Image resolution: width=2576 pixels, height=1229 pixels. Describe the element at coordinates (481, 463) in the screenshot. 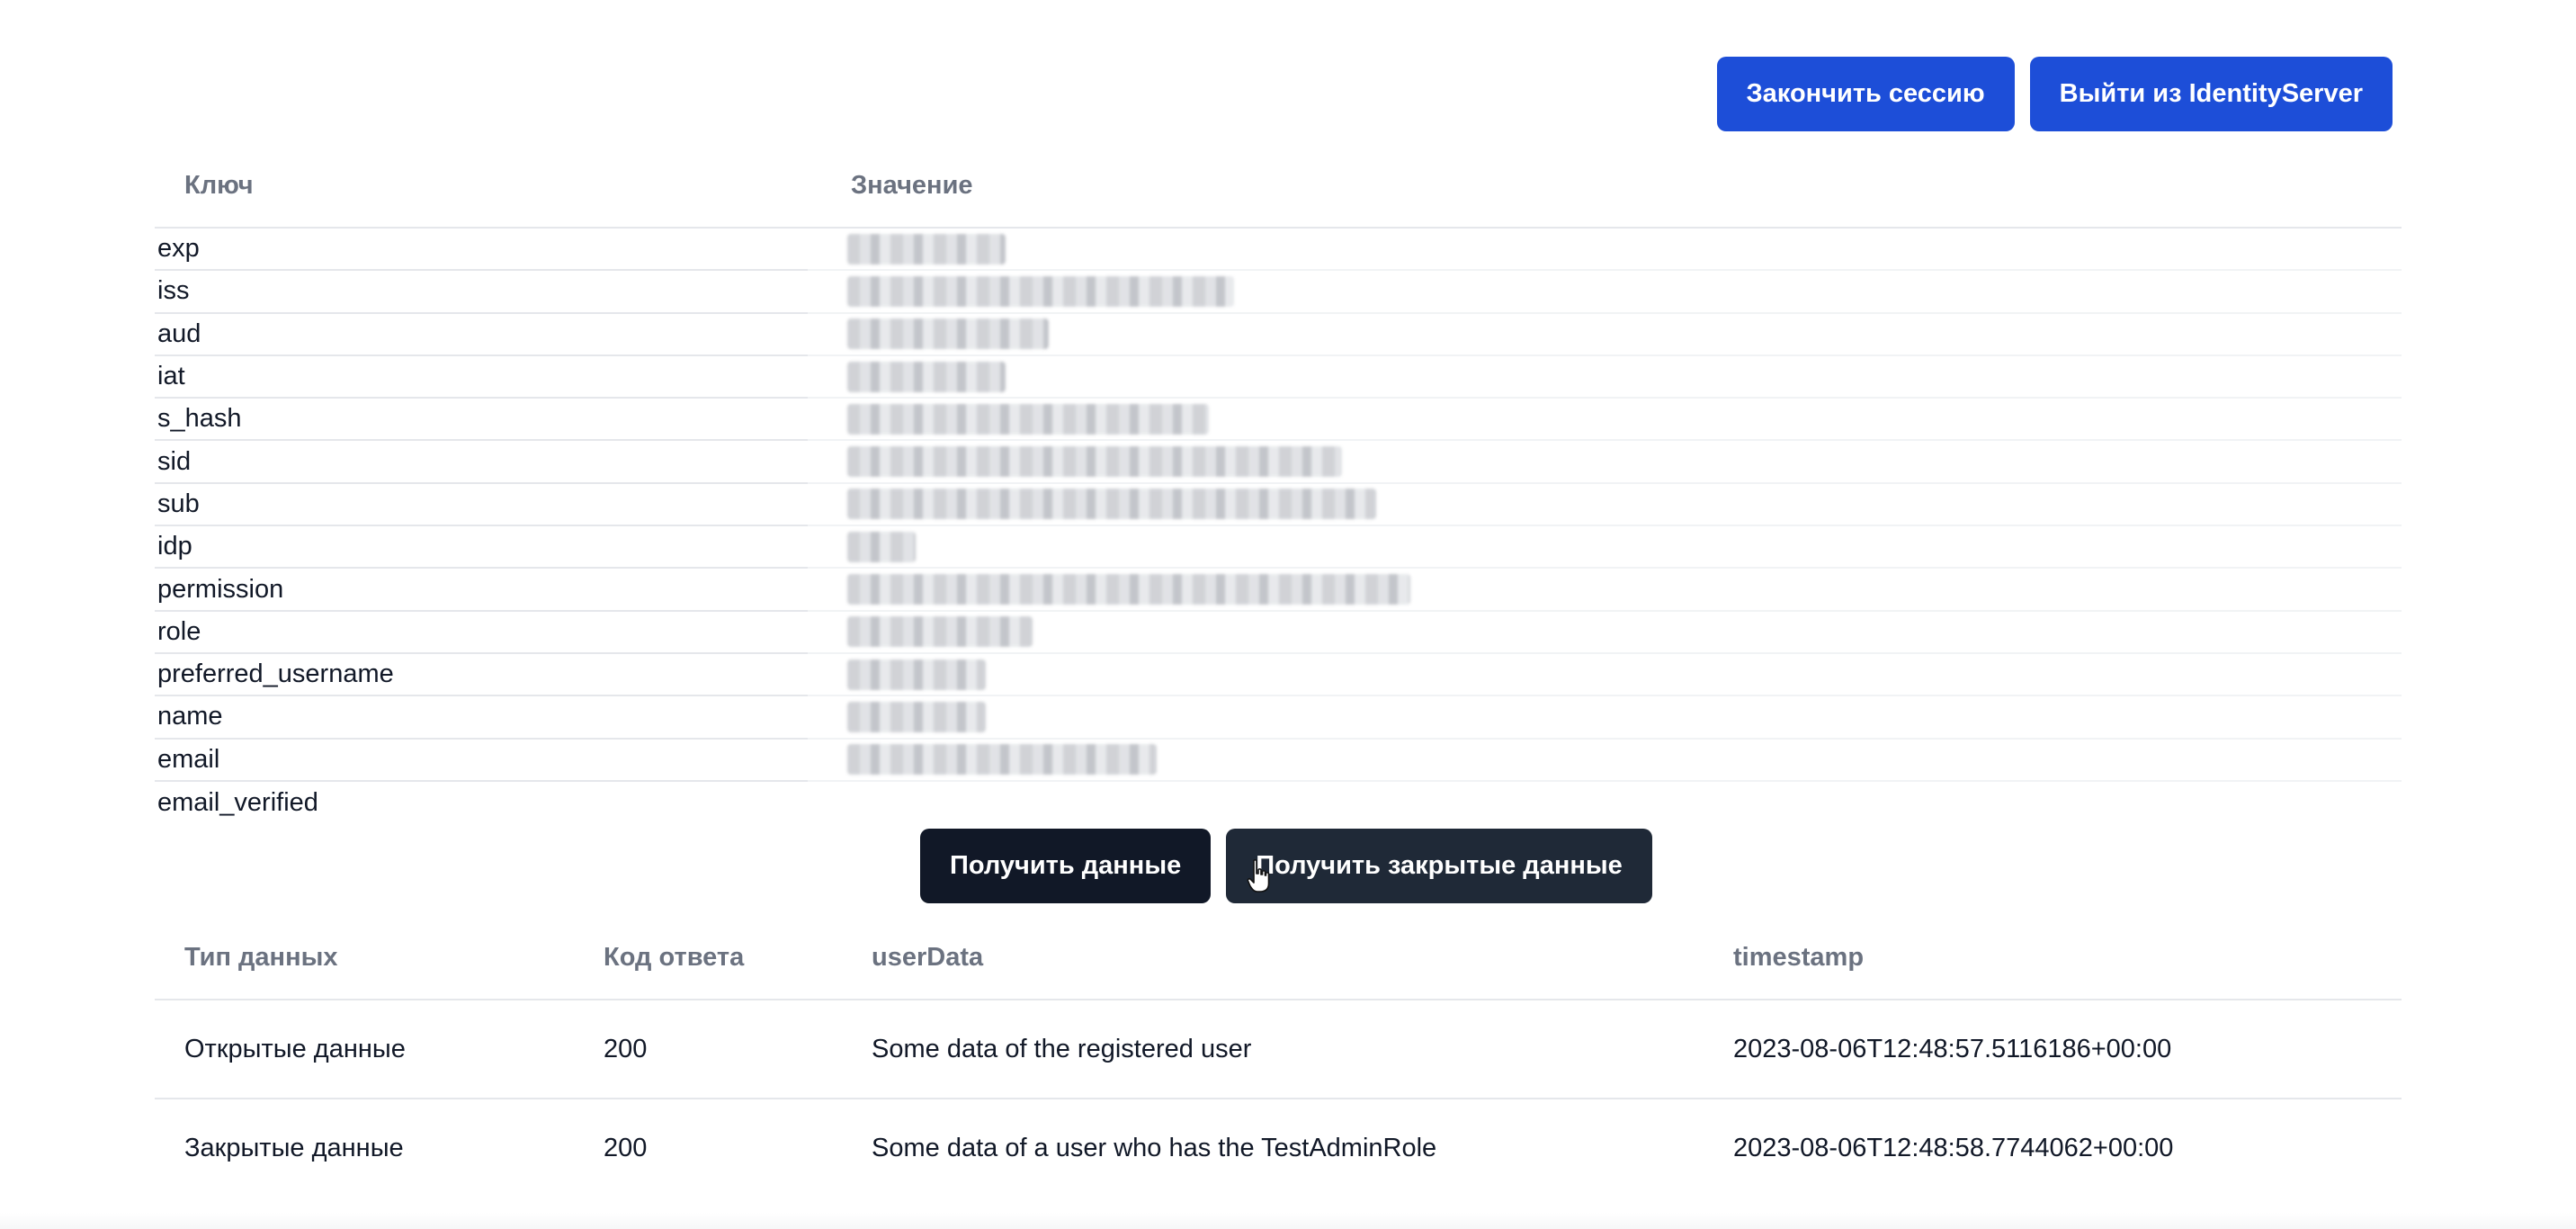

I see `claim-key: sid` at that location.